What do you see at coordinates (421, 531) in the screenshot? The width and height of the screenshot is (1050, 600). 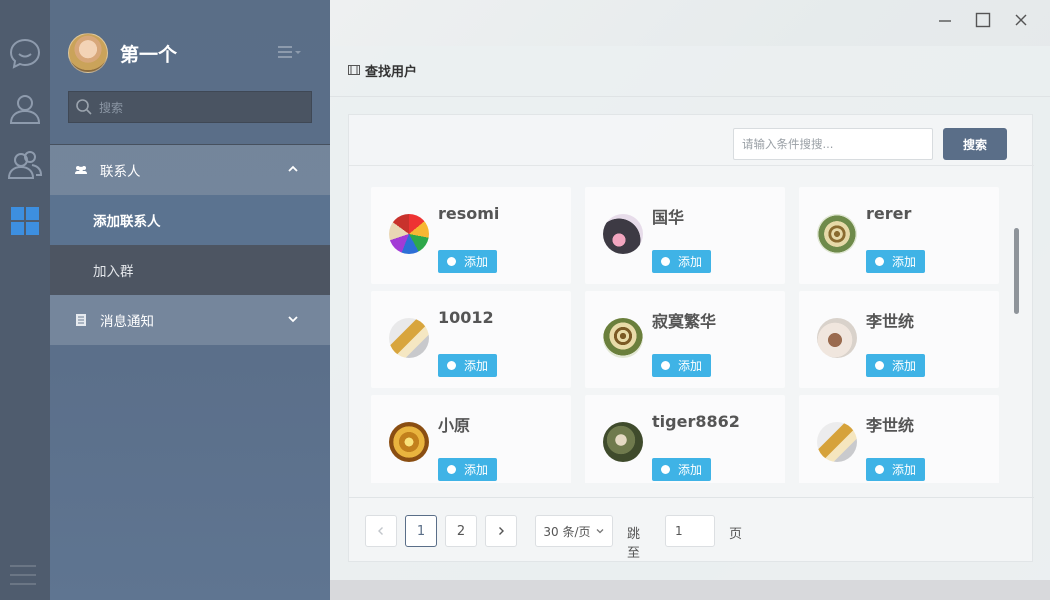 I see `page-button: 1` at bounding box center [421, 531].